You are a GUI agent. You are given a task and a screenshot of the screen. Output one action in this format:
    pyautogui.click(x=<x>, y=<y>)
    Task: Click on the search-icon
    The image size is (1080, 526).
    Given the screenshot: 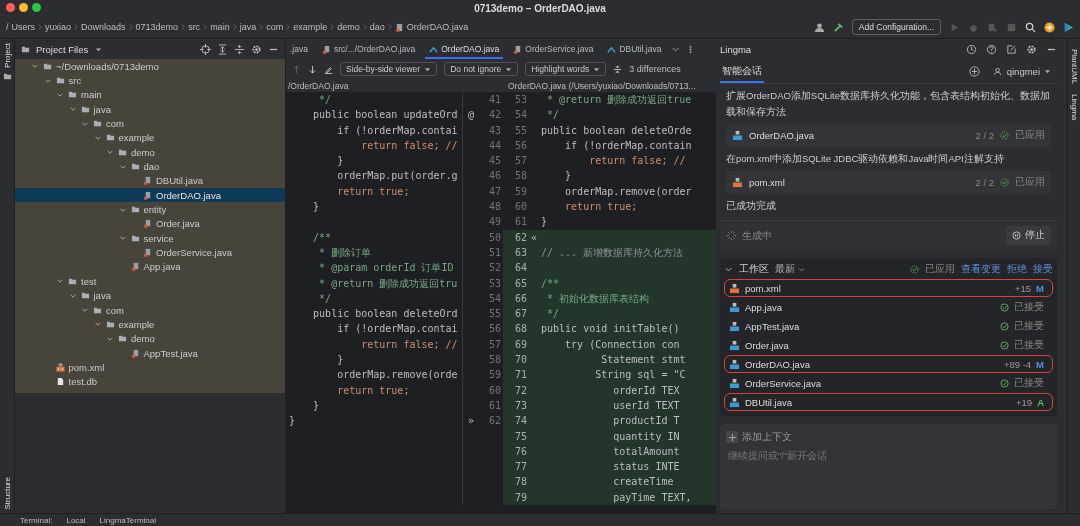 What is the action you would take?
    pyautogui.click(x=1030, y=27)
    